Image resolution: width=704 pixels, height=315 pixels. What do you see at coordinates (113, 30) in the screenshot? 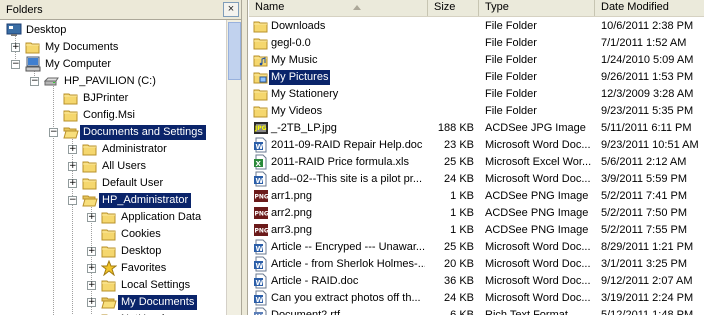
I see `tree-node: Desktop` at bounding box center [113, 30].